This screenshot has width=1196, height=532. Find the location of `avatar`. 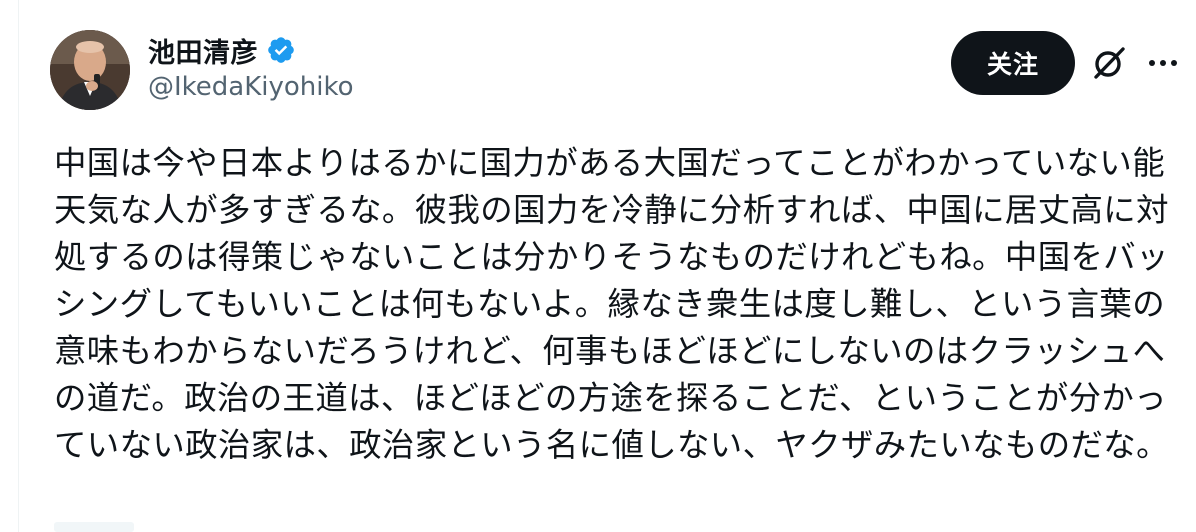

avatar is located at coordinates (90, 70).